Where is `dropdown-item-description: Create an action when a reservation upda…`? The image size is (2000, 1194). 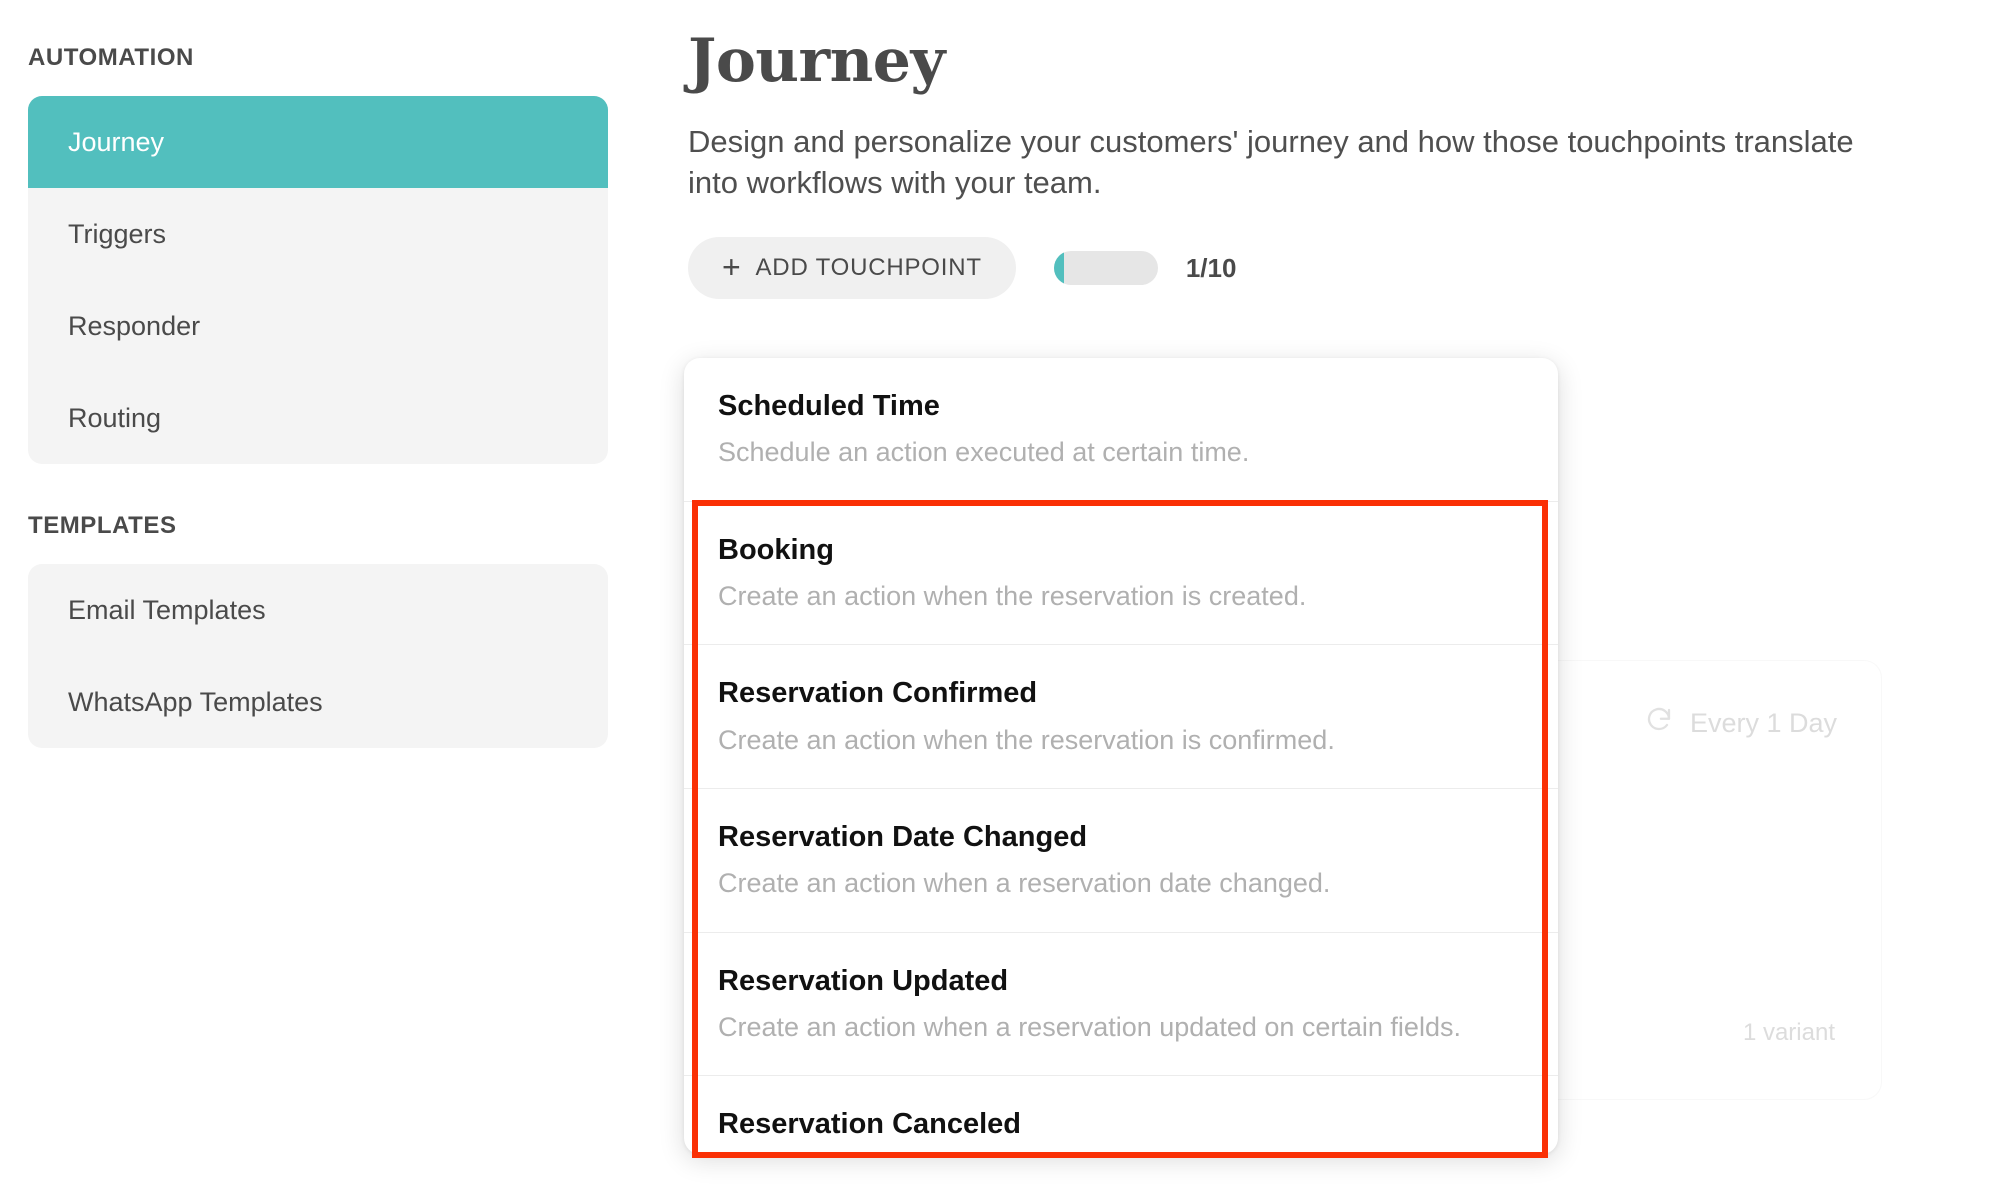
dropdown-item-description: Create an action when a reservation upda… is located at coordinates (1089, 1027).